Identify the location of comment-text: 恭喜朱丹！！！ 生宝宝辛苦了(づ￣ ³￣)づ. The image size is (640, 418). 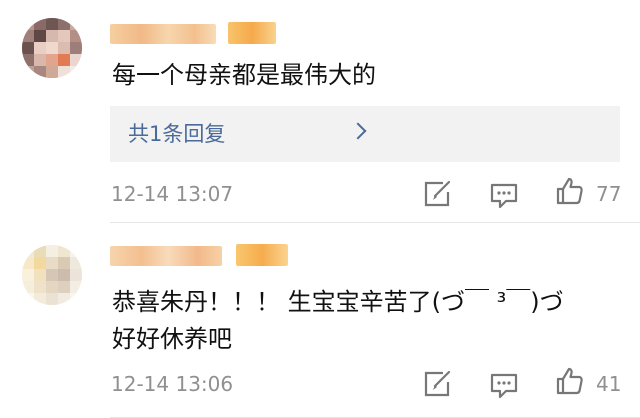
(338, 302).